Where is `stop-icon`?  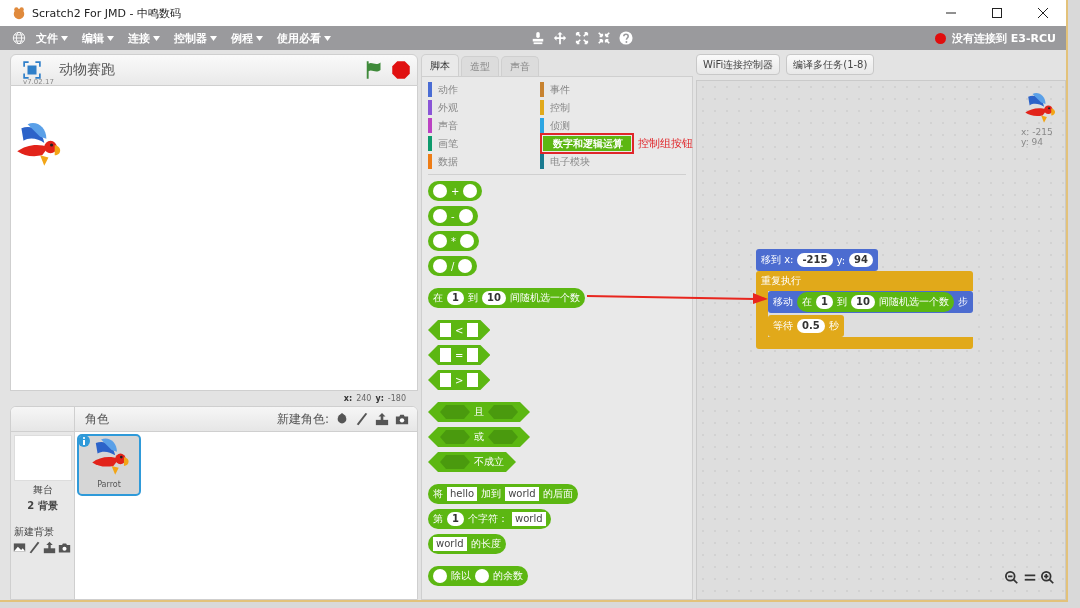
stop-icon is located at coordinates (401, 70).